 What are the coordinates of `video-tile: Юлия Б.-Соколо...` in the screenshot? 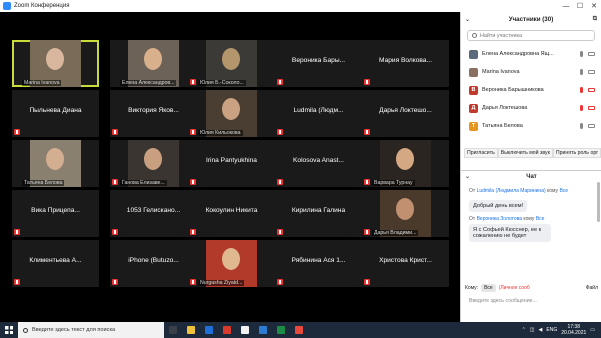 It's located at (231, 63).